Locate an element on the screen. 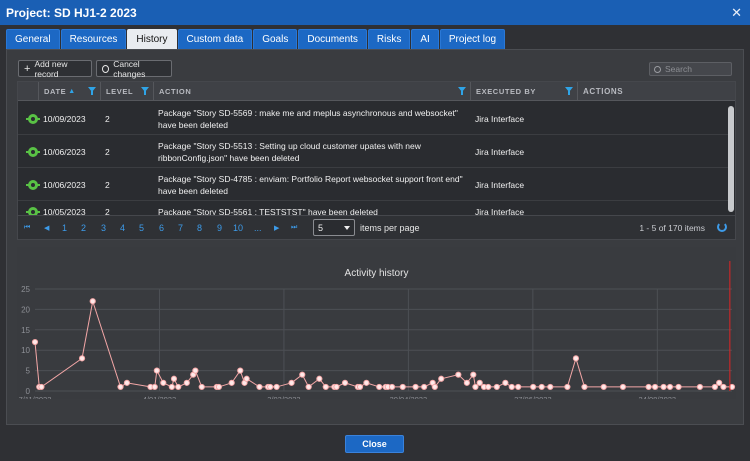 The image size is (750, 461). prev-page-icon: ◀ is located at coordinates (46, 228).